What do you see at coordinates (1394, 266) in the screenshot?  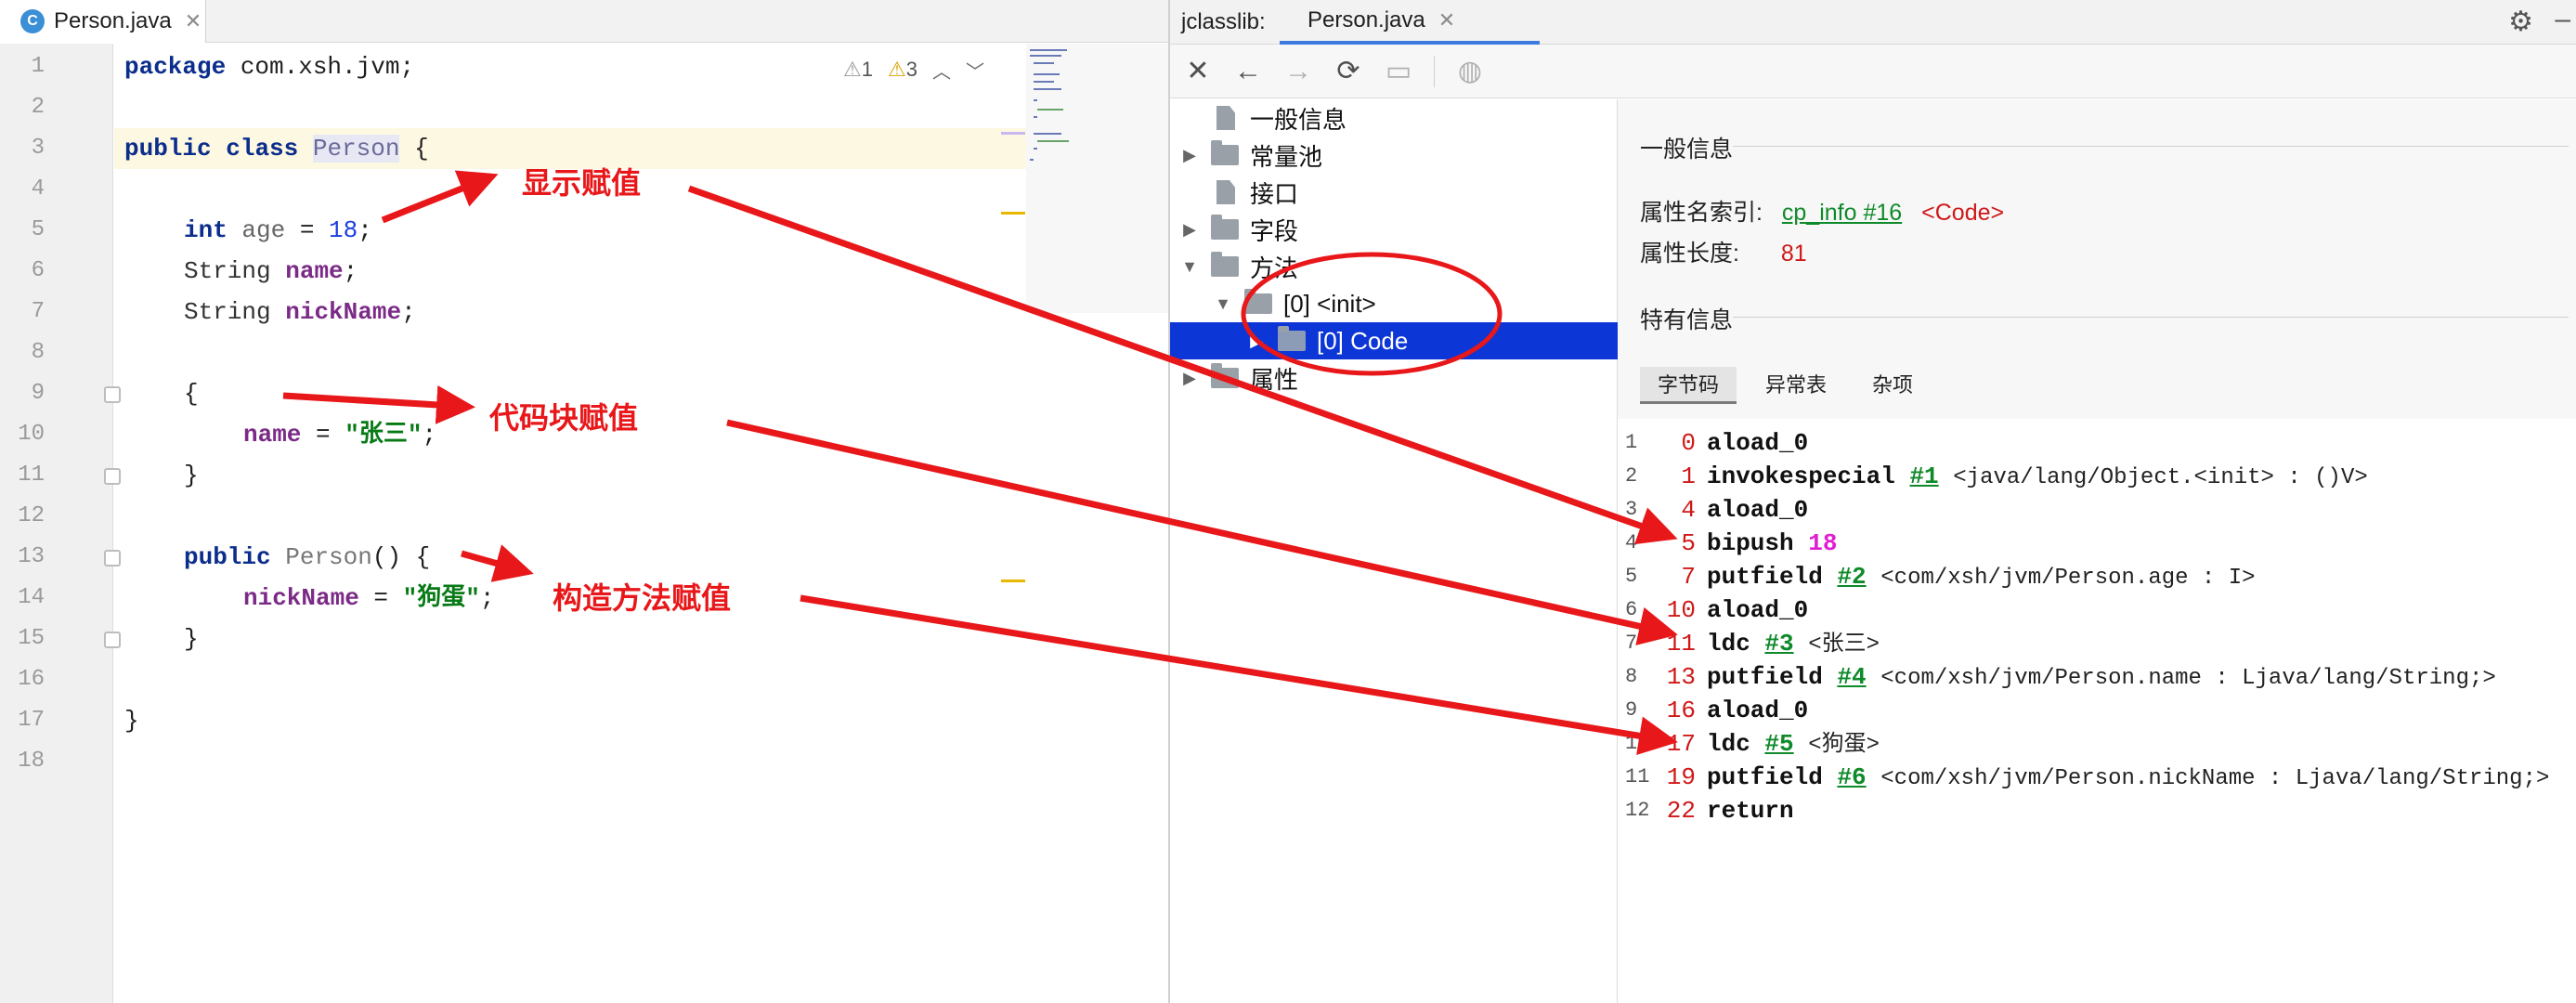 I see `tree-item-methods: ▼ 方法` at bounding box center [1394, 266].